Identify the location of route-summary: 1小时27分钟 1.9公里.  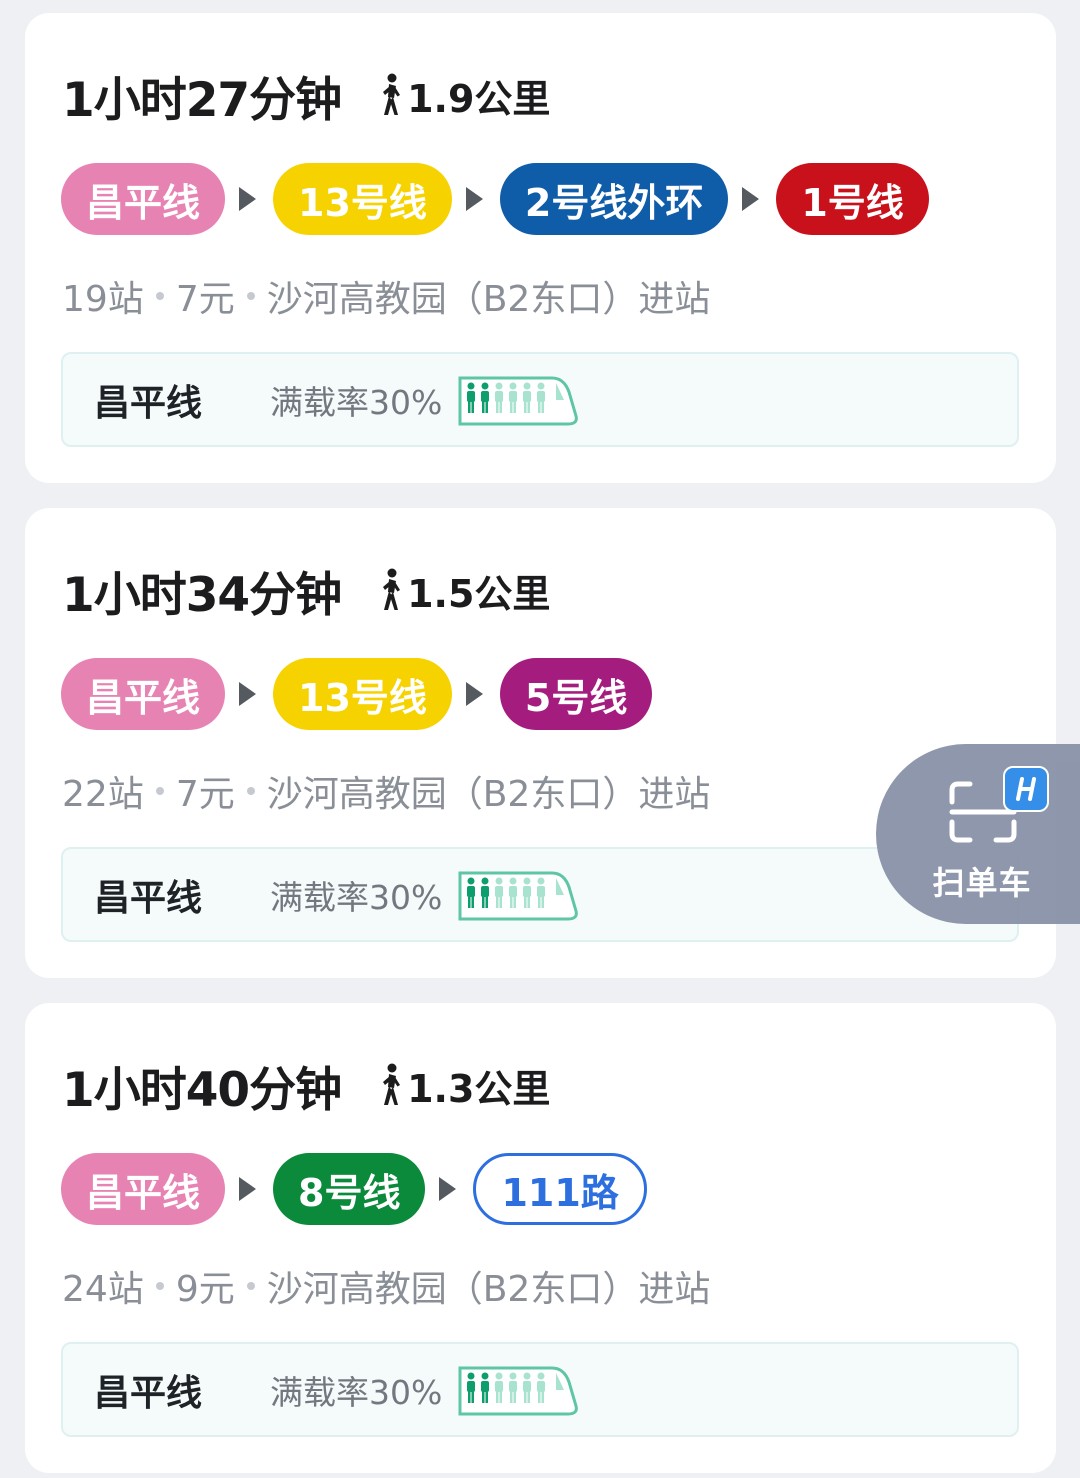
(306, 96).